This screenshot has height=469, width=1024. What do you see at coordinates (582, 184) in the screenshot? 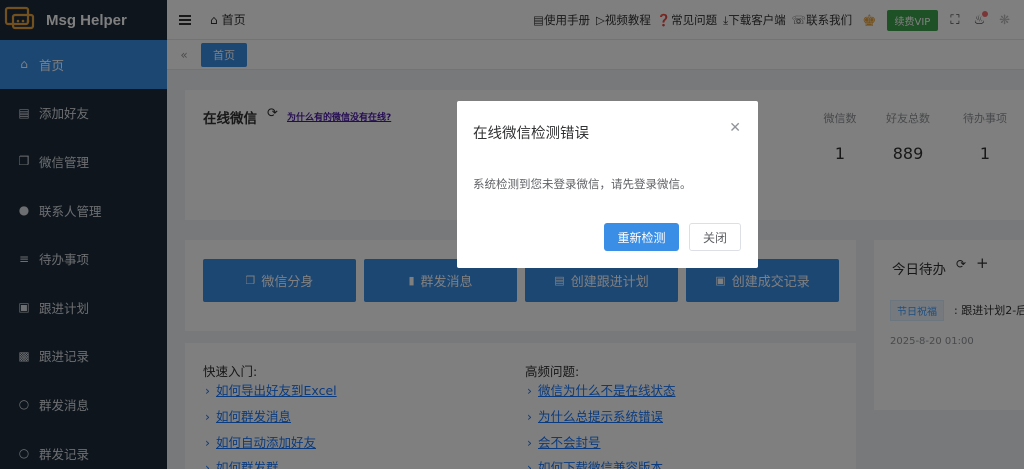
I see `dialog-message: 系统检测到您未登录微信，请先登录微信。` at bounding box center [582, 184].